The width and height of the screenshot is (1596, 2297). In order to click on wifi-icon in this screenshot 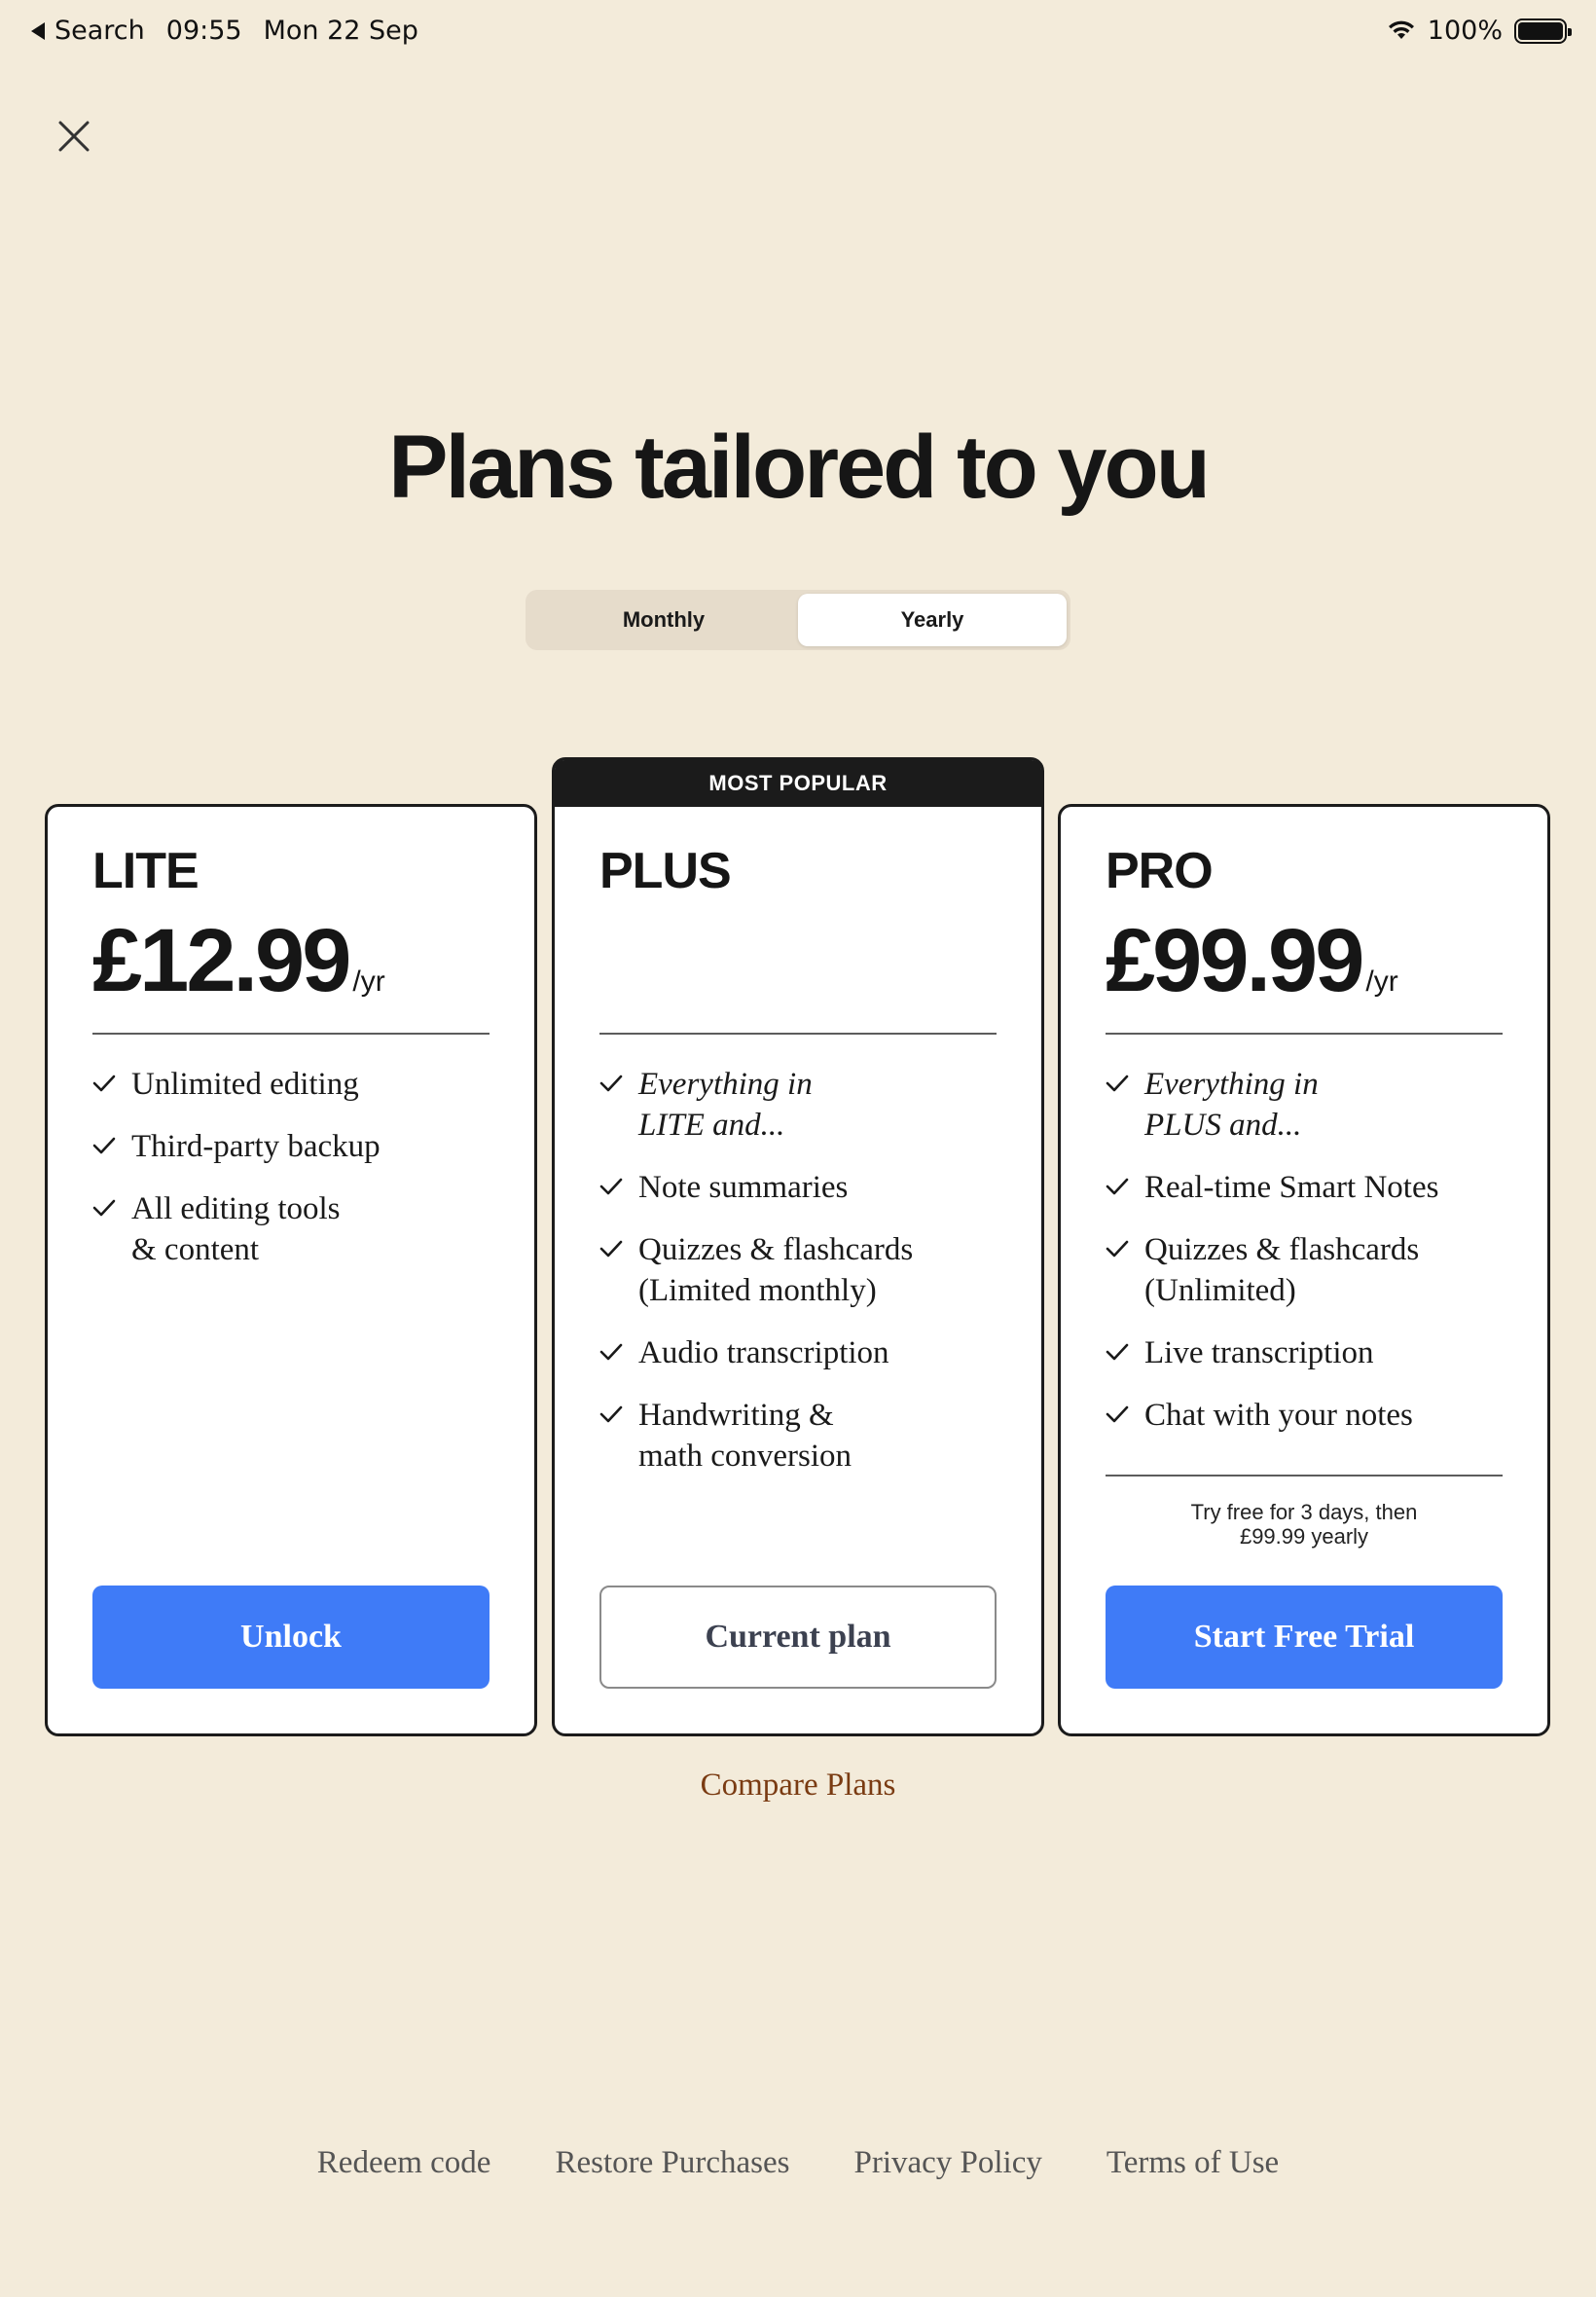, I will do `click(1401, 30)`.